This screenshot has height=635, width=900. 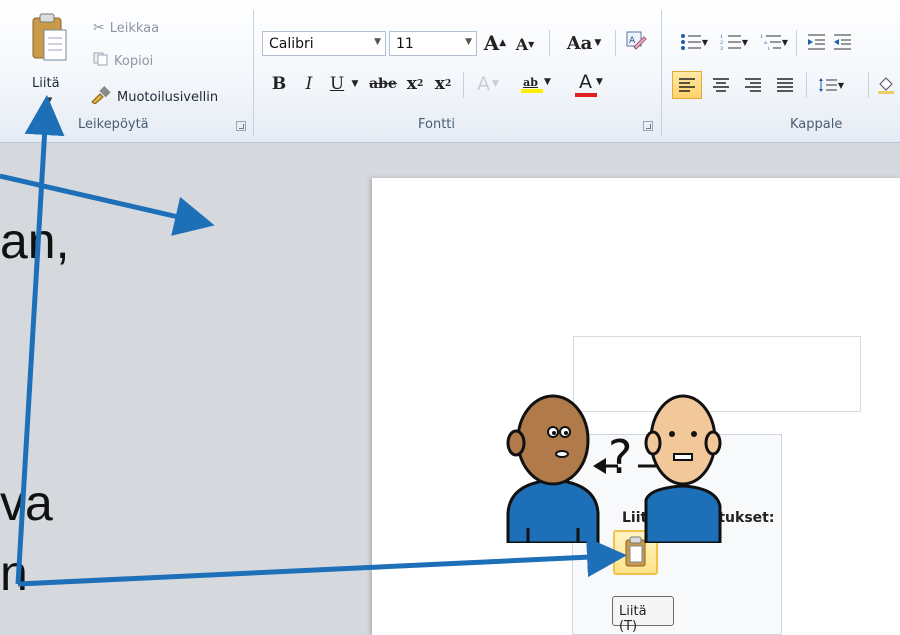 I want to click on align-left-icon, so click(x=687, y=85).